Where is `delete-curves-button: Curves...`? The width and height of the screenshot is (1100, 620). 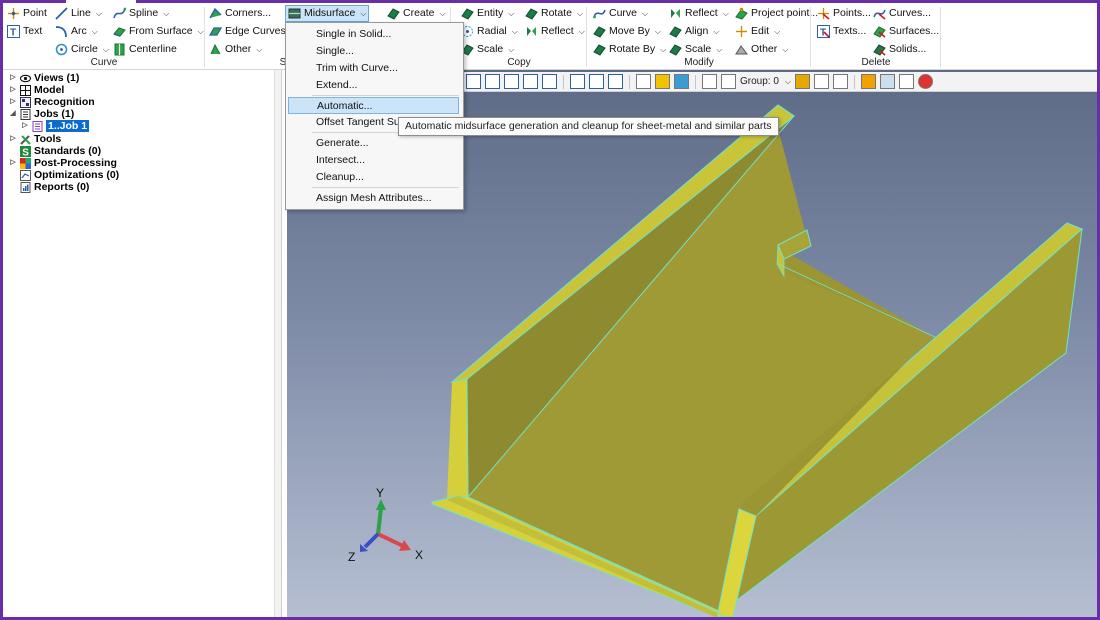
delete-curves-button: Curves... is located at coordinates (902, 13).